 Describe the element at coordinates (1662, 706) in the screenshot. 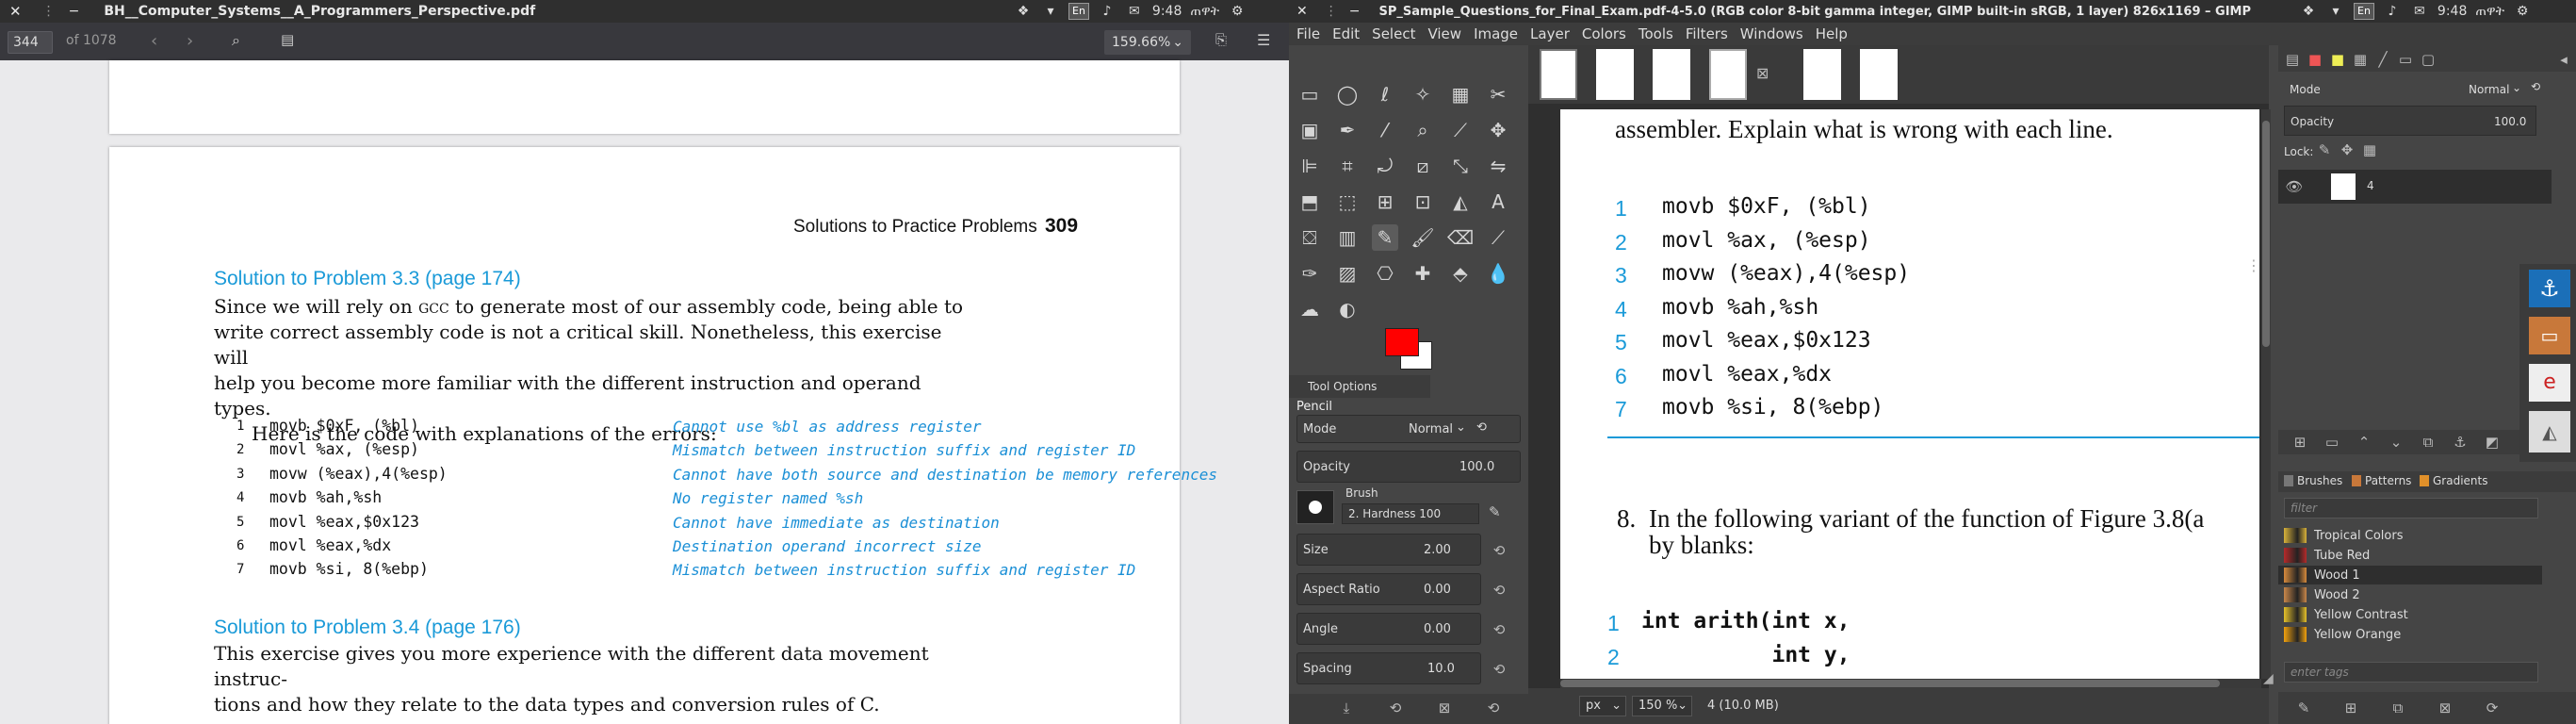

I see `zoom-select: 150 % ⌄` at that location.